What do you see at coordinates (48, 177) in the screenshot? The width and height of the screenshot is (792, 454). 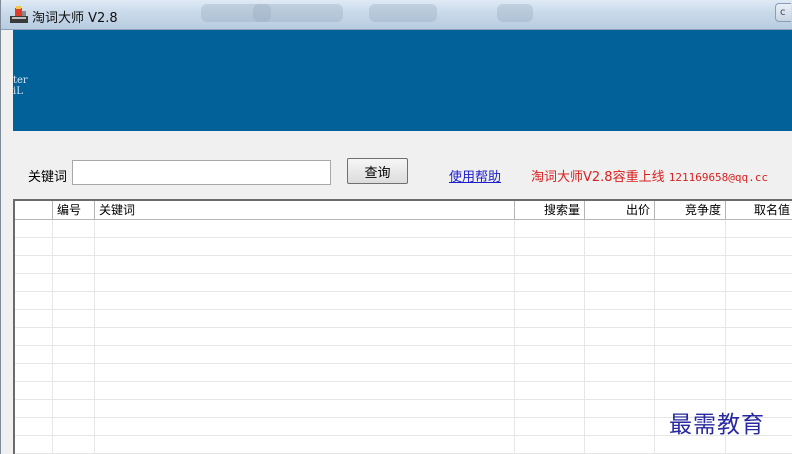 I see `keyword-label: 关键词` at bounding box center [48, 177].